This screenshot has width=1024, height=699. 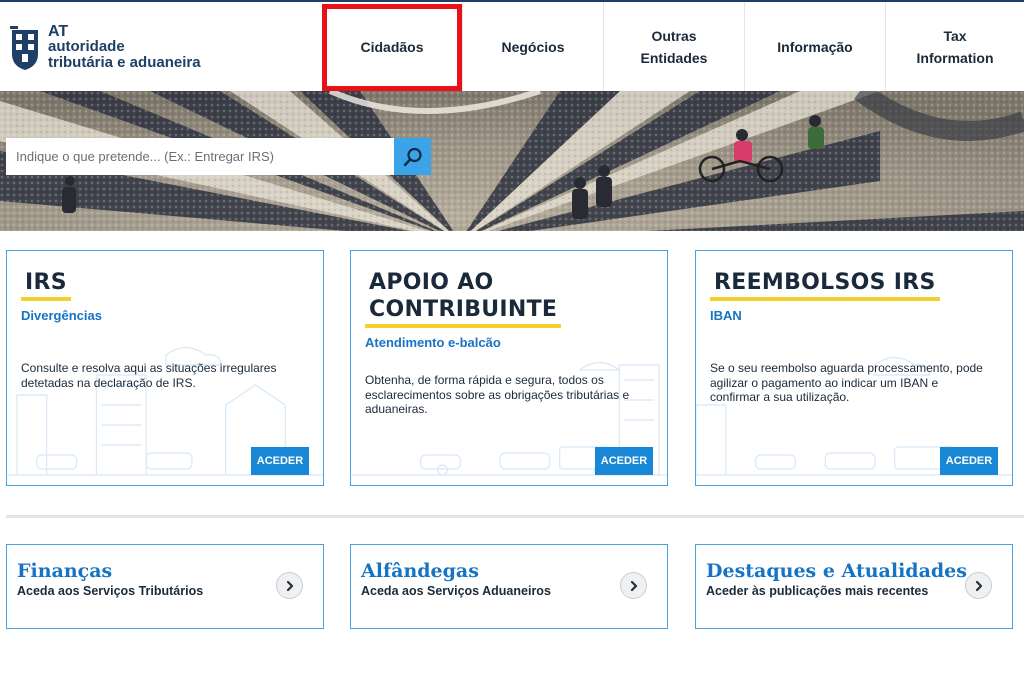 I want to click on card-title: IRS, so click(x=46, y=285).